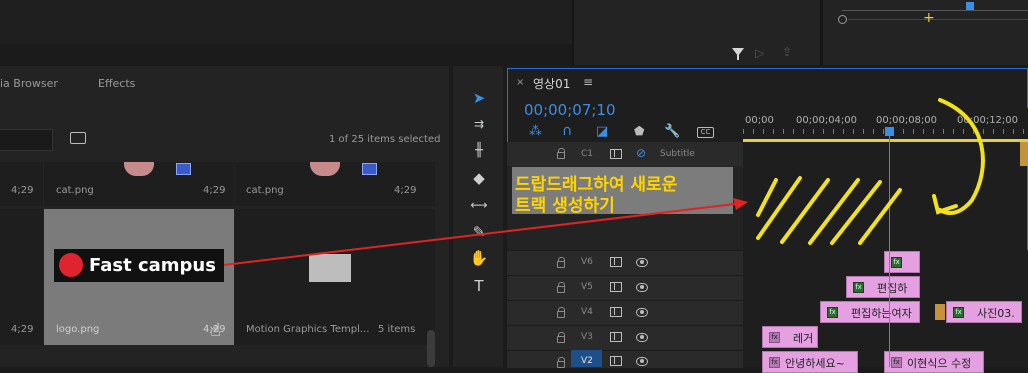 The image size is (1028, 373). I want to click on drag-arrow, so click(479, 234).